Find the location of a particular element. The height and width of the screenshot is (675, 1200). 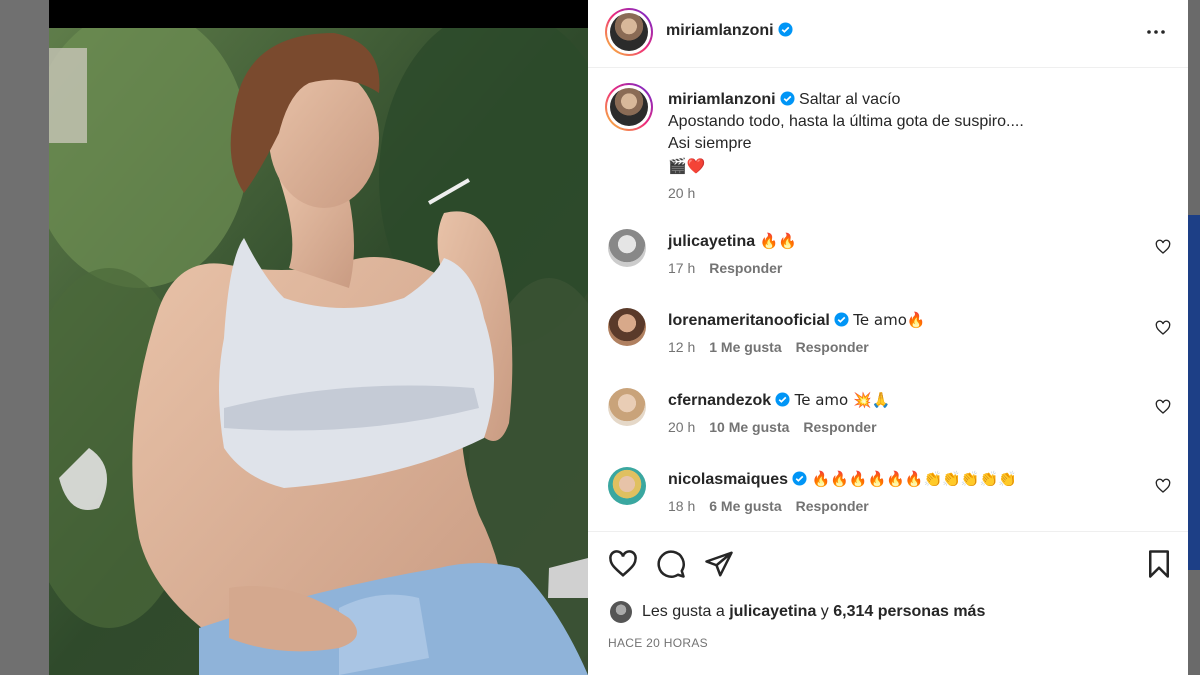

caption-avatar is located at coordinates (629, 107).